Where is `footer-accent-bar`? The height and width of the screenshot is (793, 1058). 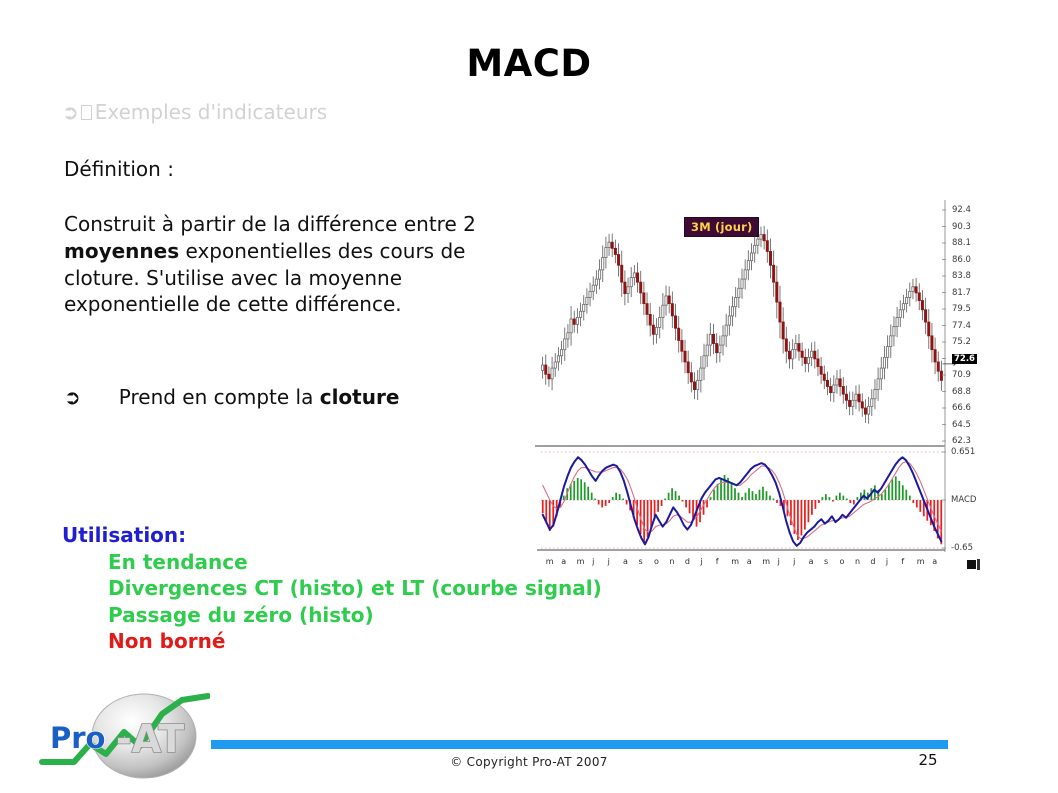
footer-accent-bar is located at coordinates (579, 744).